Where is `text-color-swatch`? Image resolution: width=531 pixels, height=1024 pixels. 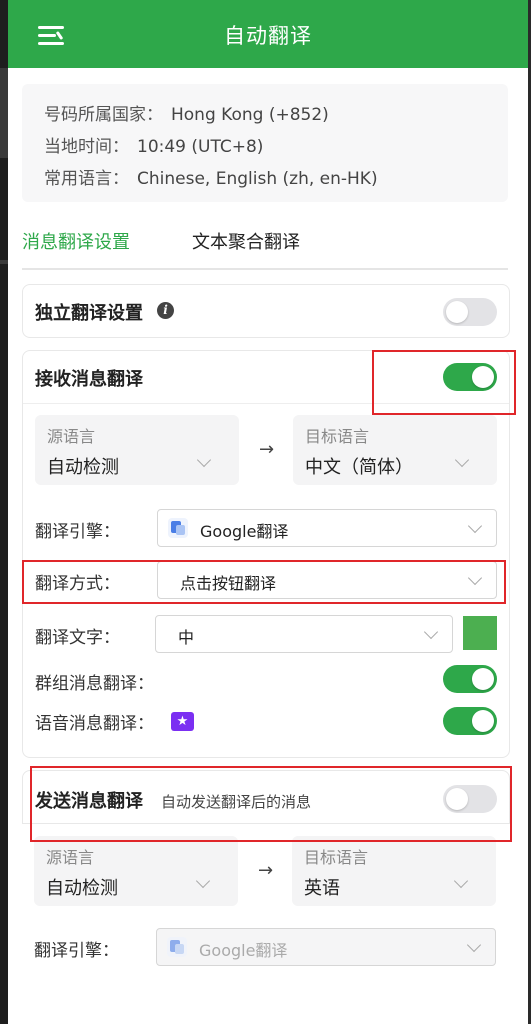
text-color-swatch is located at coordinates (480, 633).